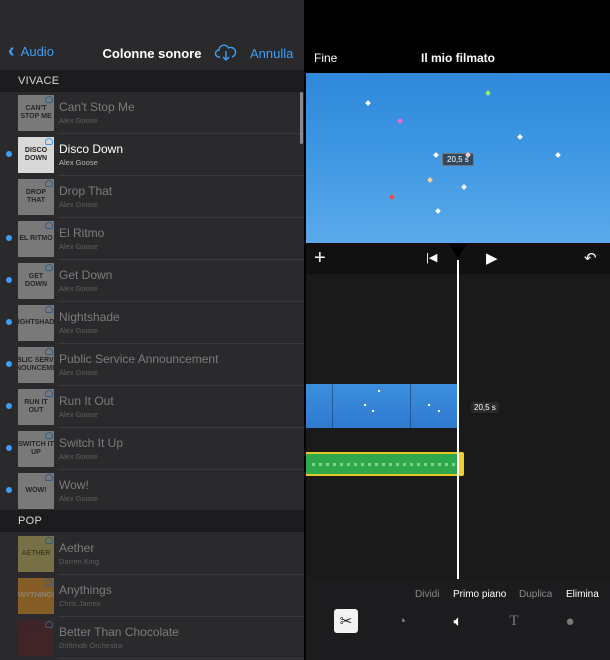 The width and height of the screenshot is (610, 660). Describe the element at coordinates (36, 596) in the screenshot. I see `album-art: ANYTHINGS` at that location.